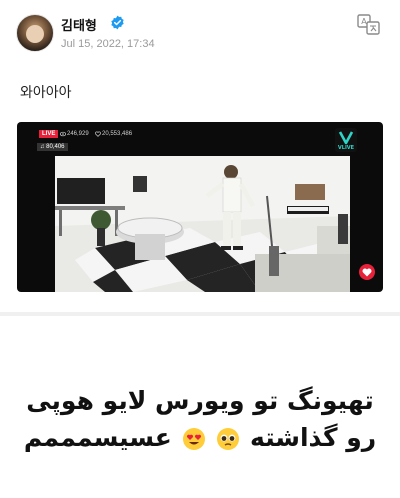 The width and height of the screenshot is (400, 498). I want to click on viewer-count: 246,929, so click(78, 134).